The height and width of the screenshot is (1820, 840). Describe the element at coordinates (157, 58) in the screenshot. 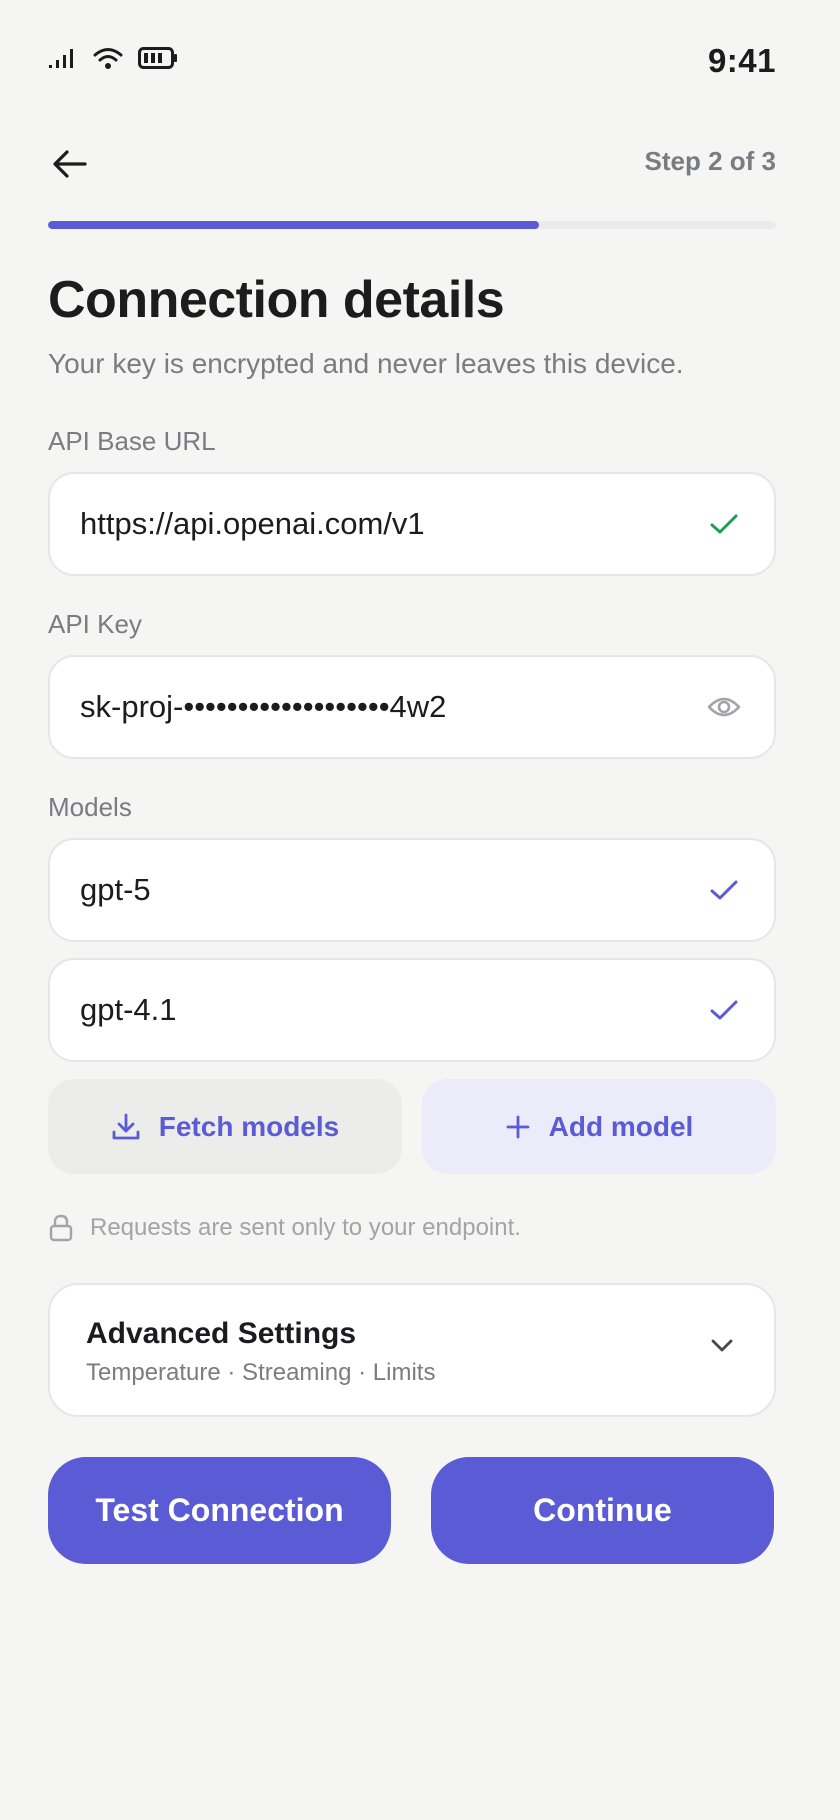

I see `battery-icon` at that location.